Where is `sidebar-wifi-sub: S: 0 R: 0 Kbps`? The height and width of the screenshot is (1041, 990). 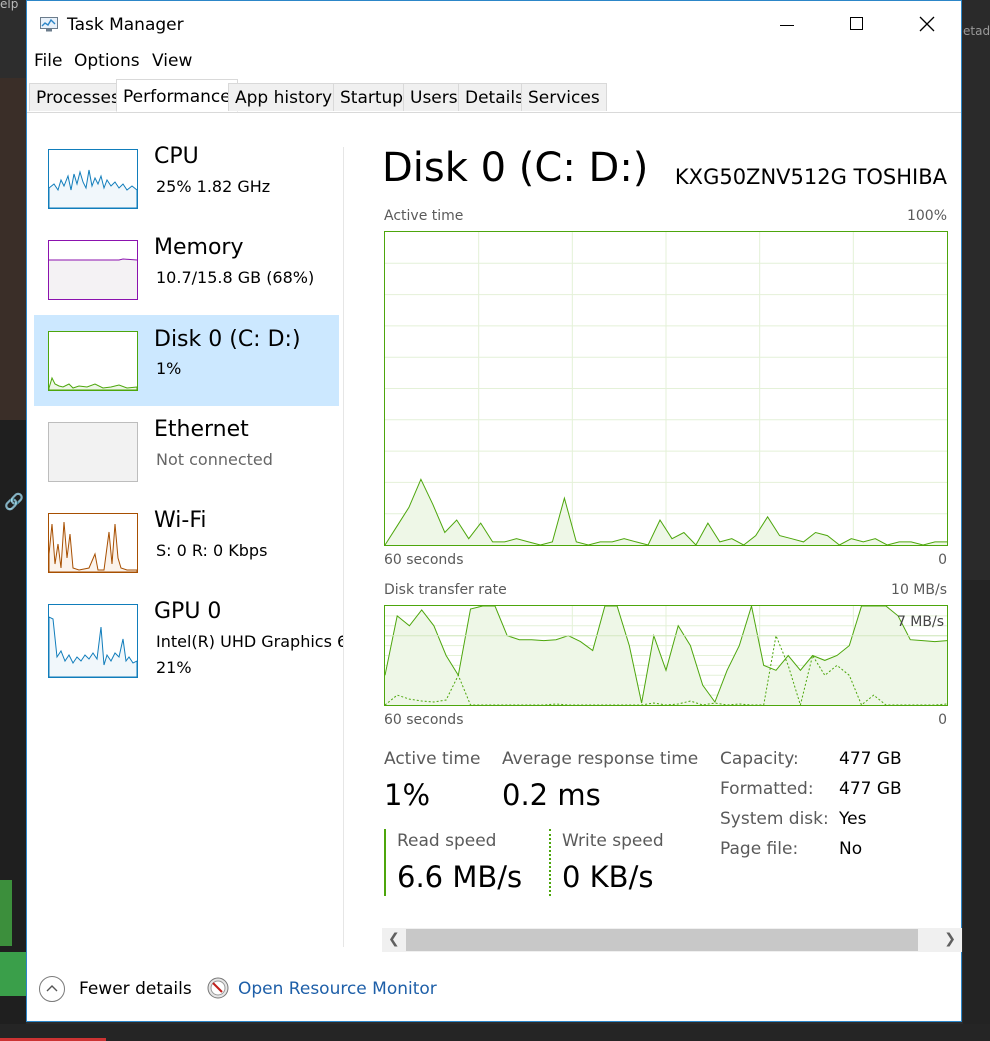 sidebar-wifi-sub: S: 0 R: 0 Kbps is located at coordinates (212, 550).